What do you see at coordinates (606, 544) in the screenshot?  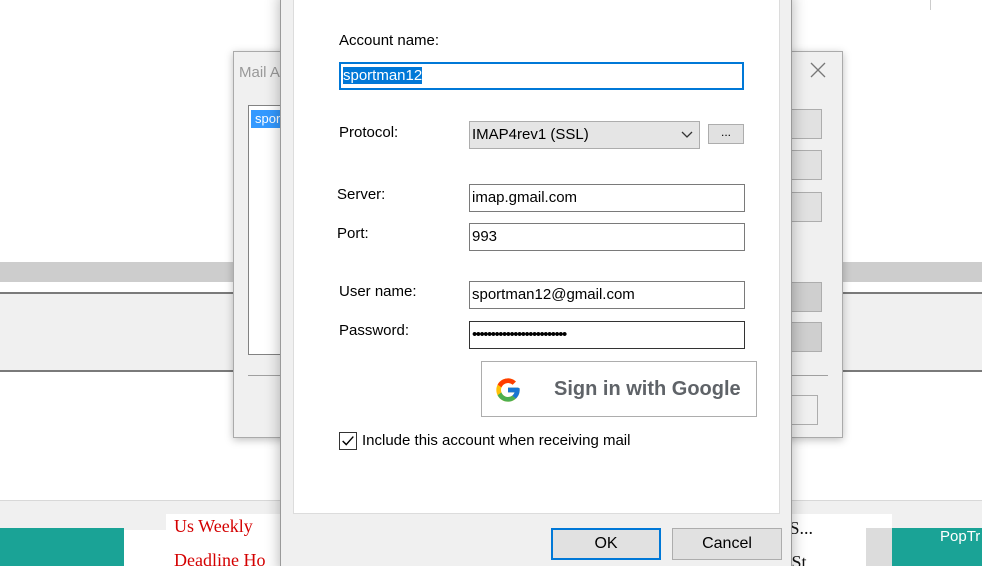 I see `ok-button: OK` at bounding box center [606, 544].